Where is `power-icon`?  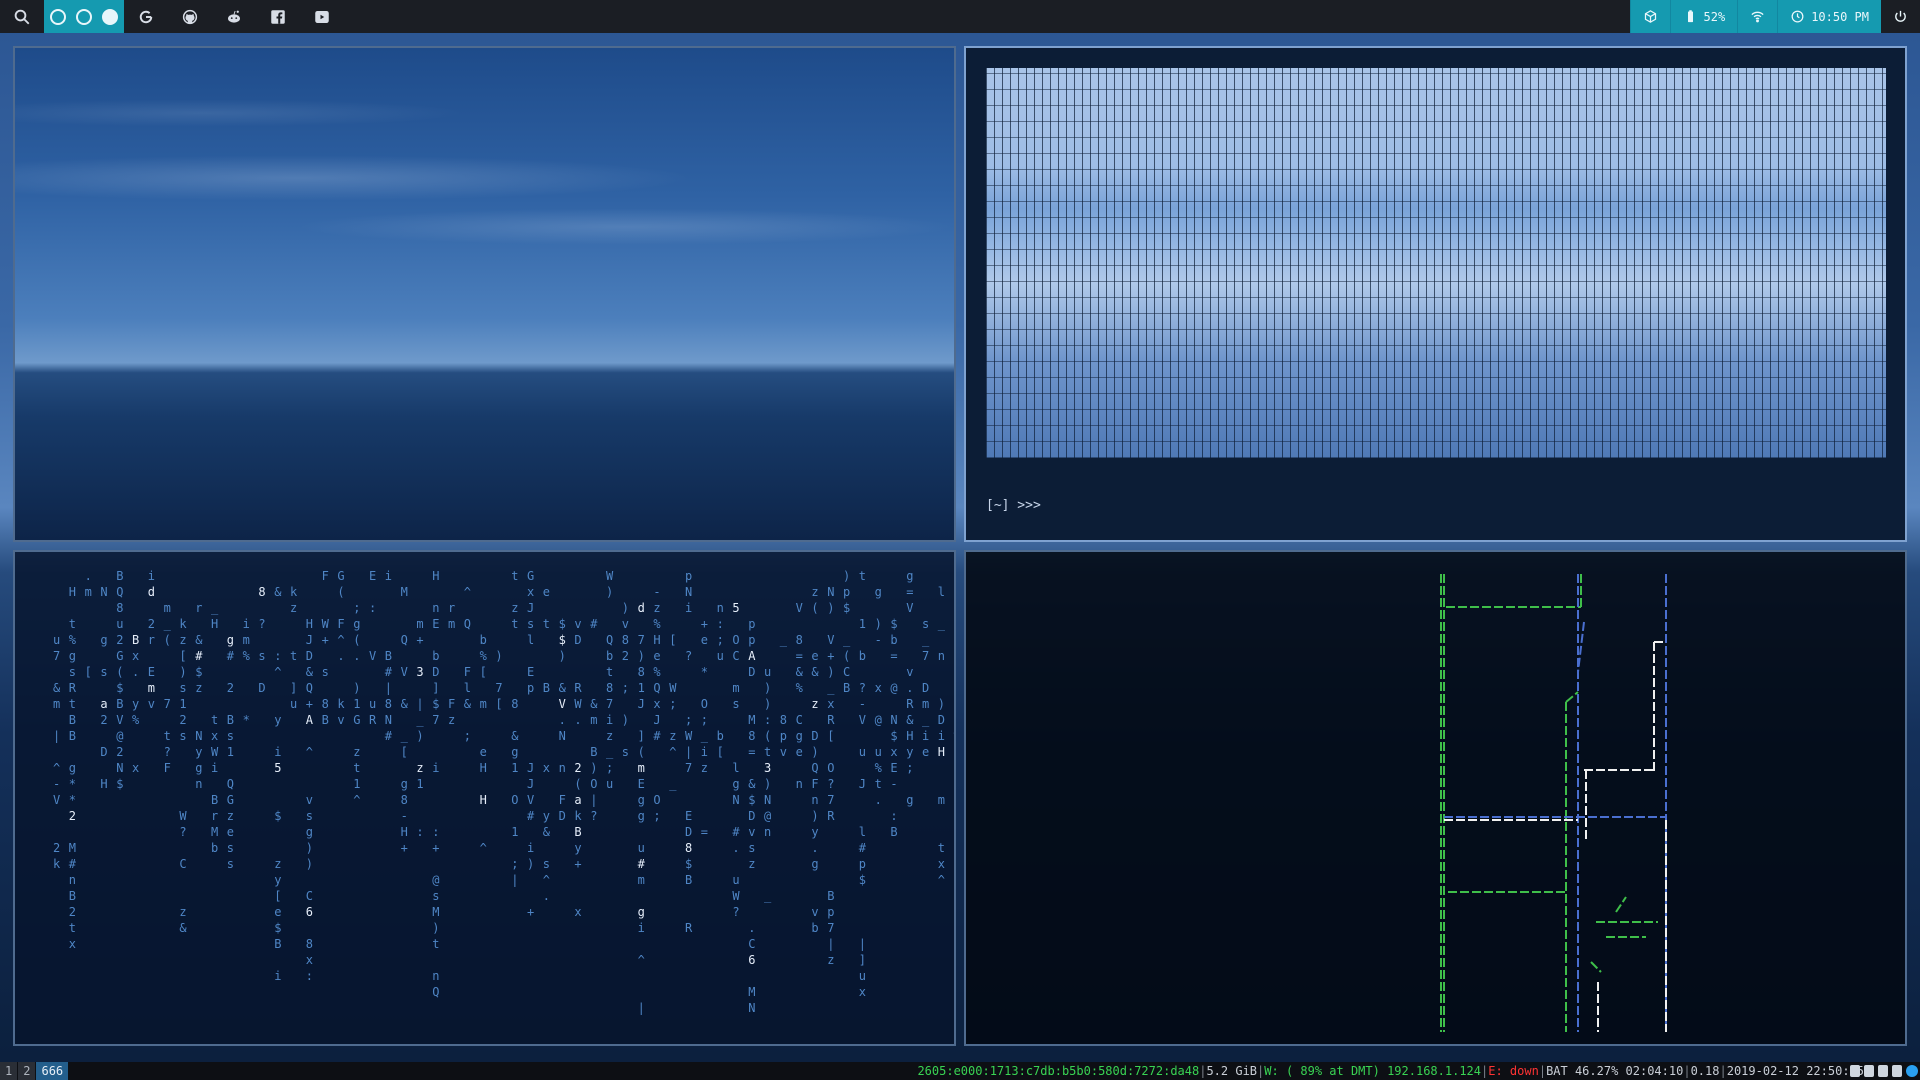 power-icon is located at coordinates (1900, 16).